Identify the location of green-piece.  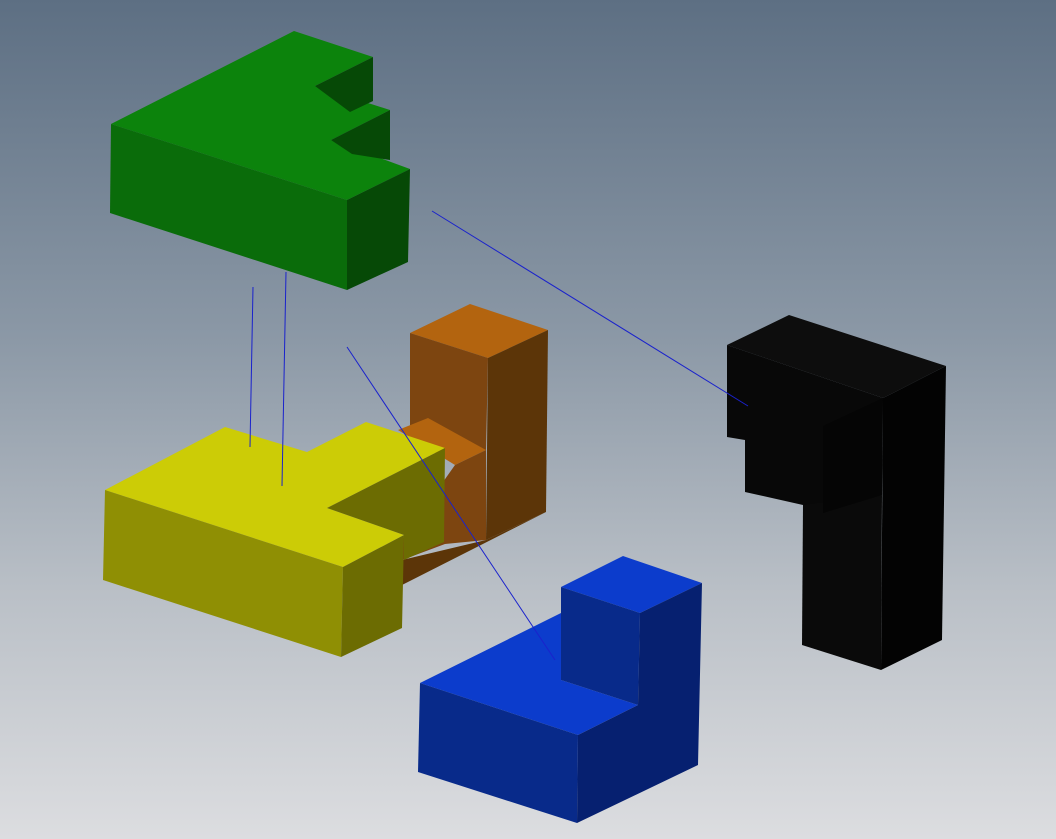
(260, 160).